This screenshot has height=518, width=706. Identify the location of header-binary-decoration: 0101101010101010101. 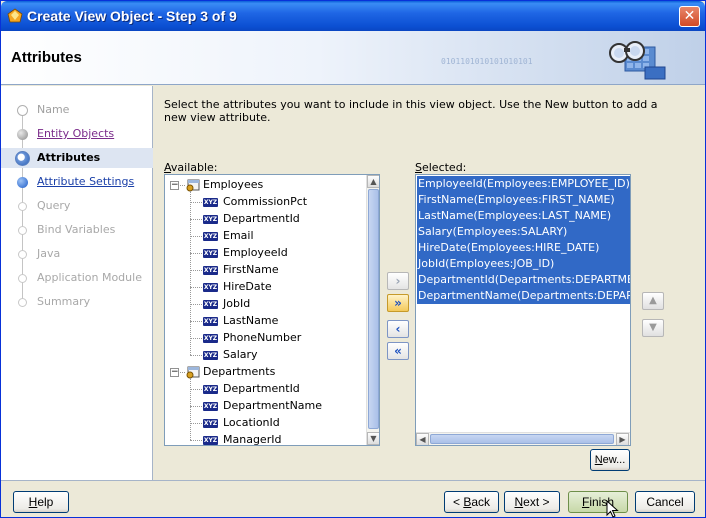
(487, 61).